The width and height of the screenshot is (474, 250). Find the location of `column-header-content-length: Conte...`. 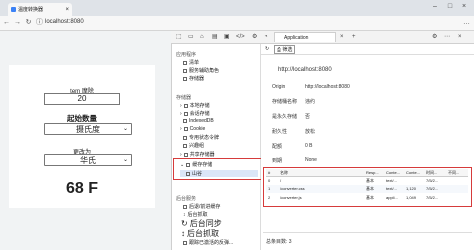

column-header-content-length: Conte... is located at coordinates (413, 172).